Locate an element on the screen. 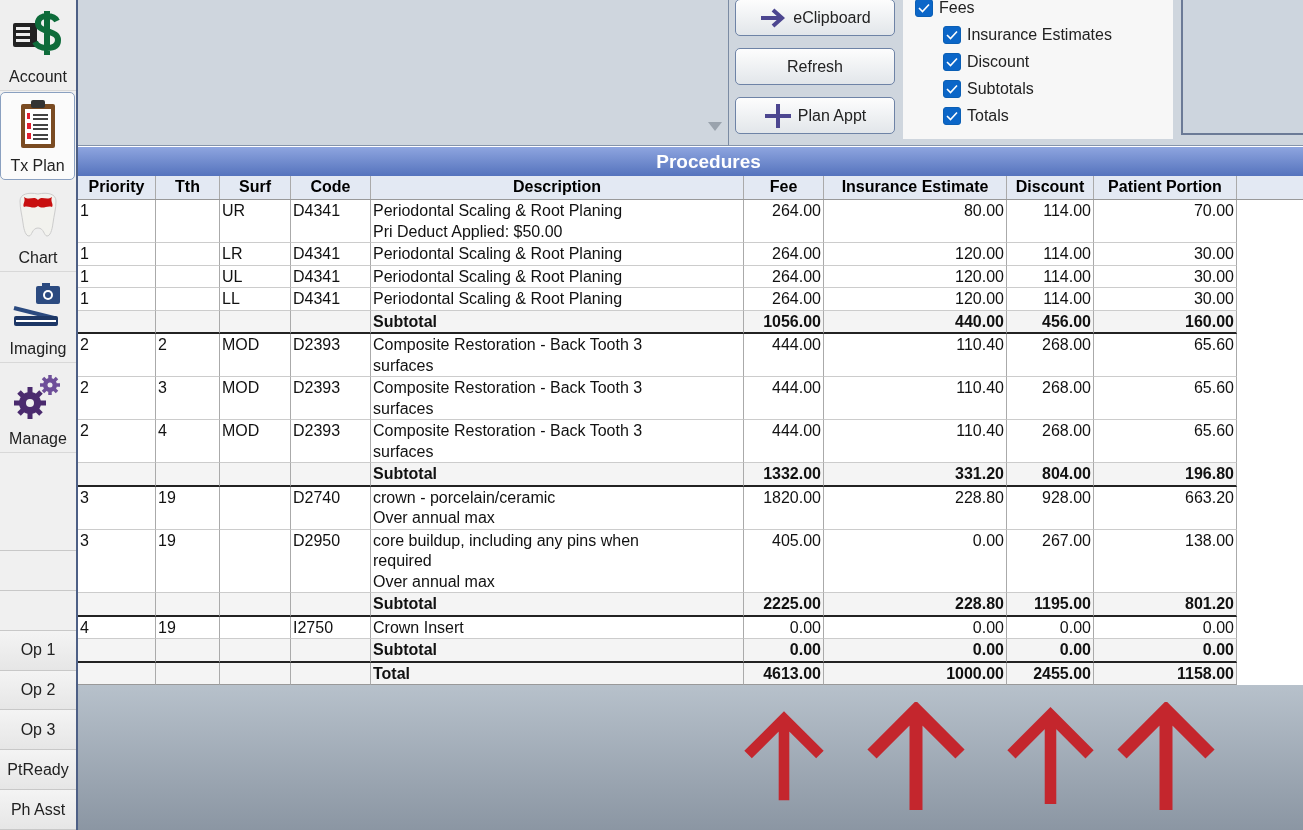 This screenshot has height=830, width=1303. column-header: Discount is located at coordinates (1050, 187).